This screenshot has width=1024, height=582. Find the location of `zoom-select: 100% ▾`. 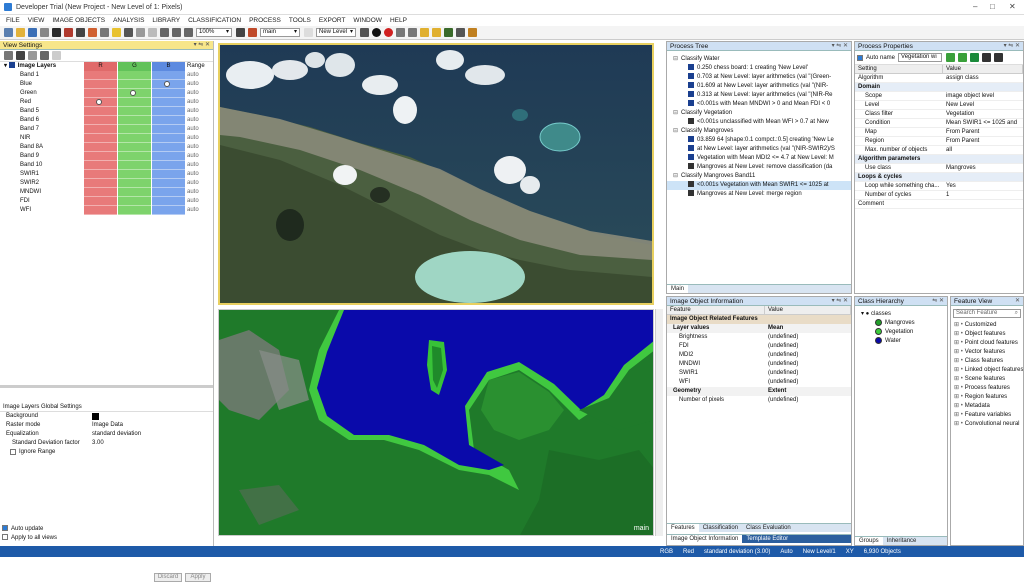

zoom-select: 100% ▾ is located at coordinates (214, 32).